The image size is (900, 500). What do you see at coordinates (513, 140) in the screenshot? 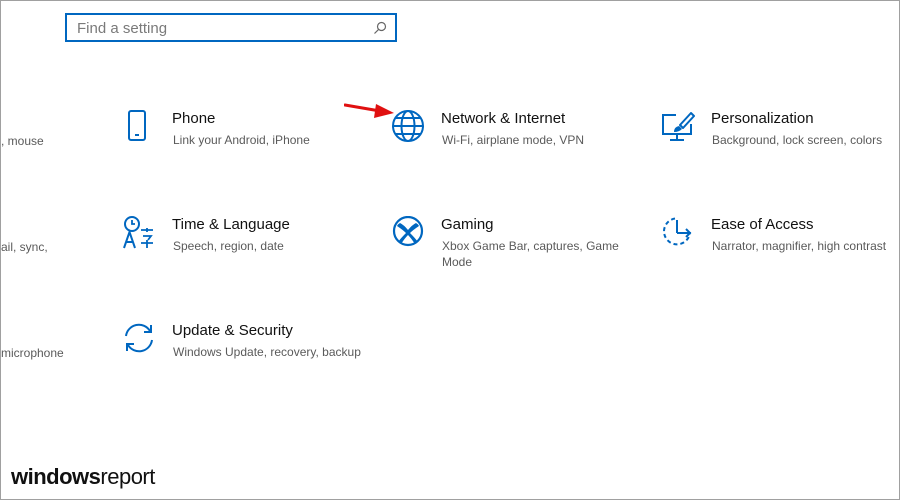
I see `tile-description: Wi-Fi, airplane mode, VPN` at bounding box center [513, 140].